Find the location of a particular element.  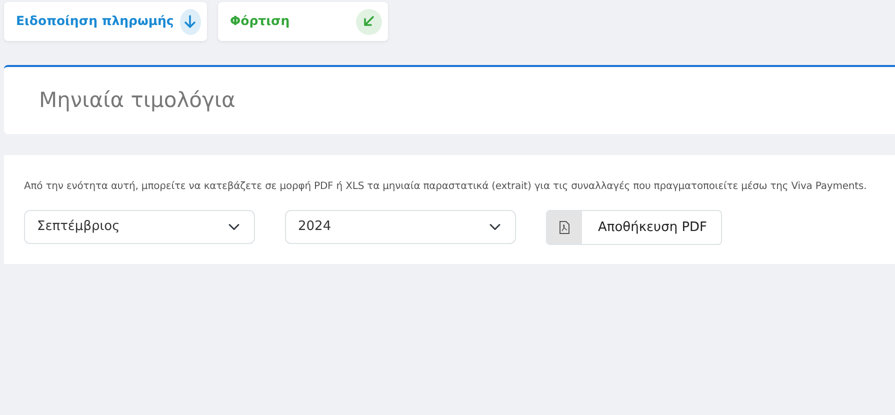

year-select: 2024 is located at coordinates (400, 227).